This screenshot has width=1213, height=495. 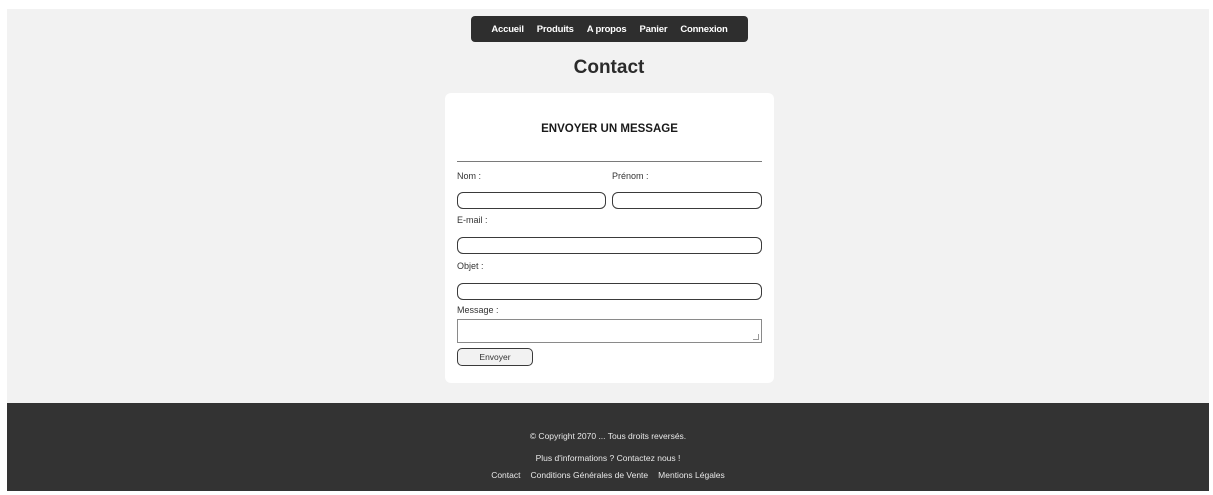 What do you see at coordinates (609, 331) in the screenshot?
I see `message-textarea` at bounding box center [609, 331].